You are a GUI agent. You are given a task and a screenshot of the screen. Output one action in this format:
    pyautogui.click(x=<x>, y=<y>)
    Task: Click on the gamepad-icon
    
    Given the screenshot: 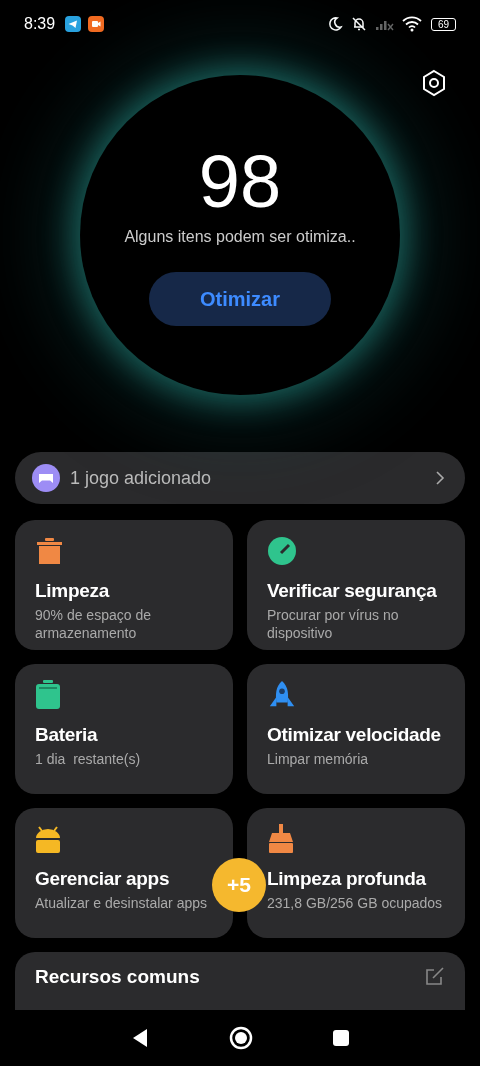 What is the action you would take?
    pyautogui.click(x=46, y=478)
    